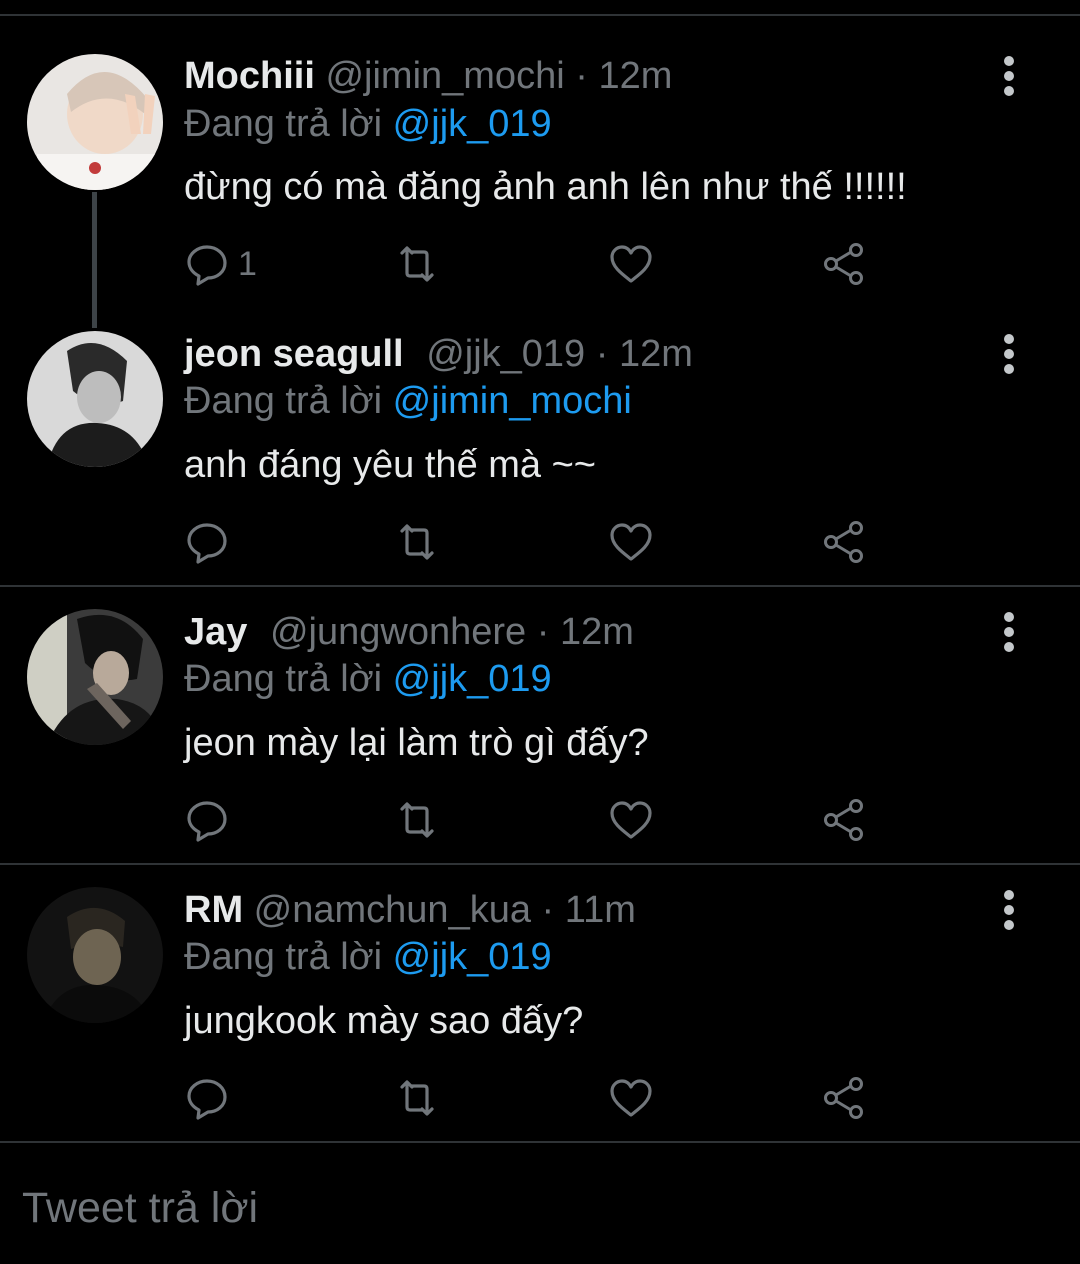  What do you see at coordinates (94, 260) in the screenshot?
I see `thread-connector` at bounding box center [94, 260].